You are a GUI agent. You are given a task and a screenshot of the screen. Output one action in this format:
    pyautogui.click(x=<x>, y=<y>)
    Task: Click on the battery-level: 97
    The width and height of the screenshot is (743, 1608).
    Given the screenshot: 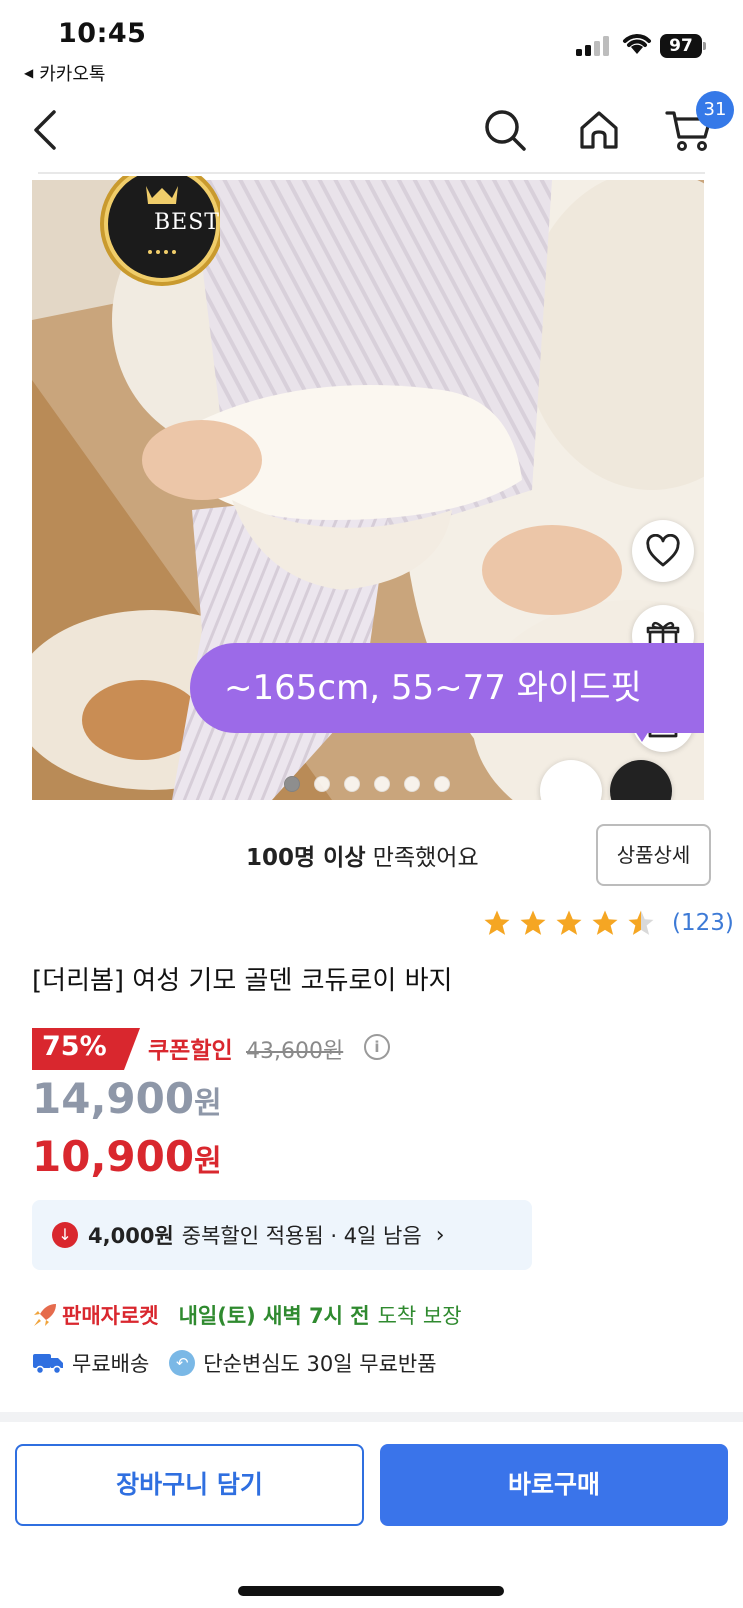 What is the action you would take?
    pyautogui.click(x=681, y=46)
    